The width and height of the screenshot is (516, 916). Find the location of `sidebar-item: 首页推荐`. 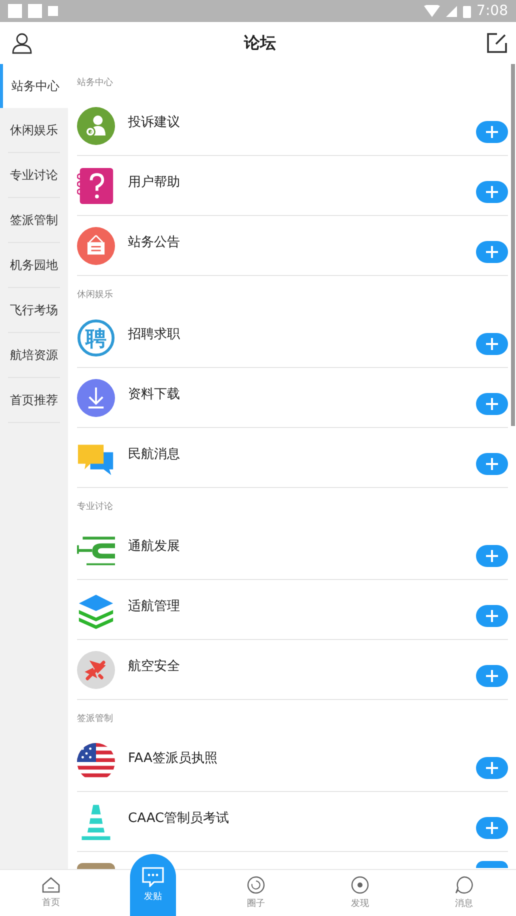

sidebar-item: 首页推荐 is located at coordinates (34, 400).